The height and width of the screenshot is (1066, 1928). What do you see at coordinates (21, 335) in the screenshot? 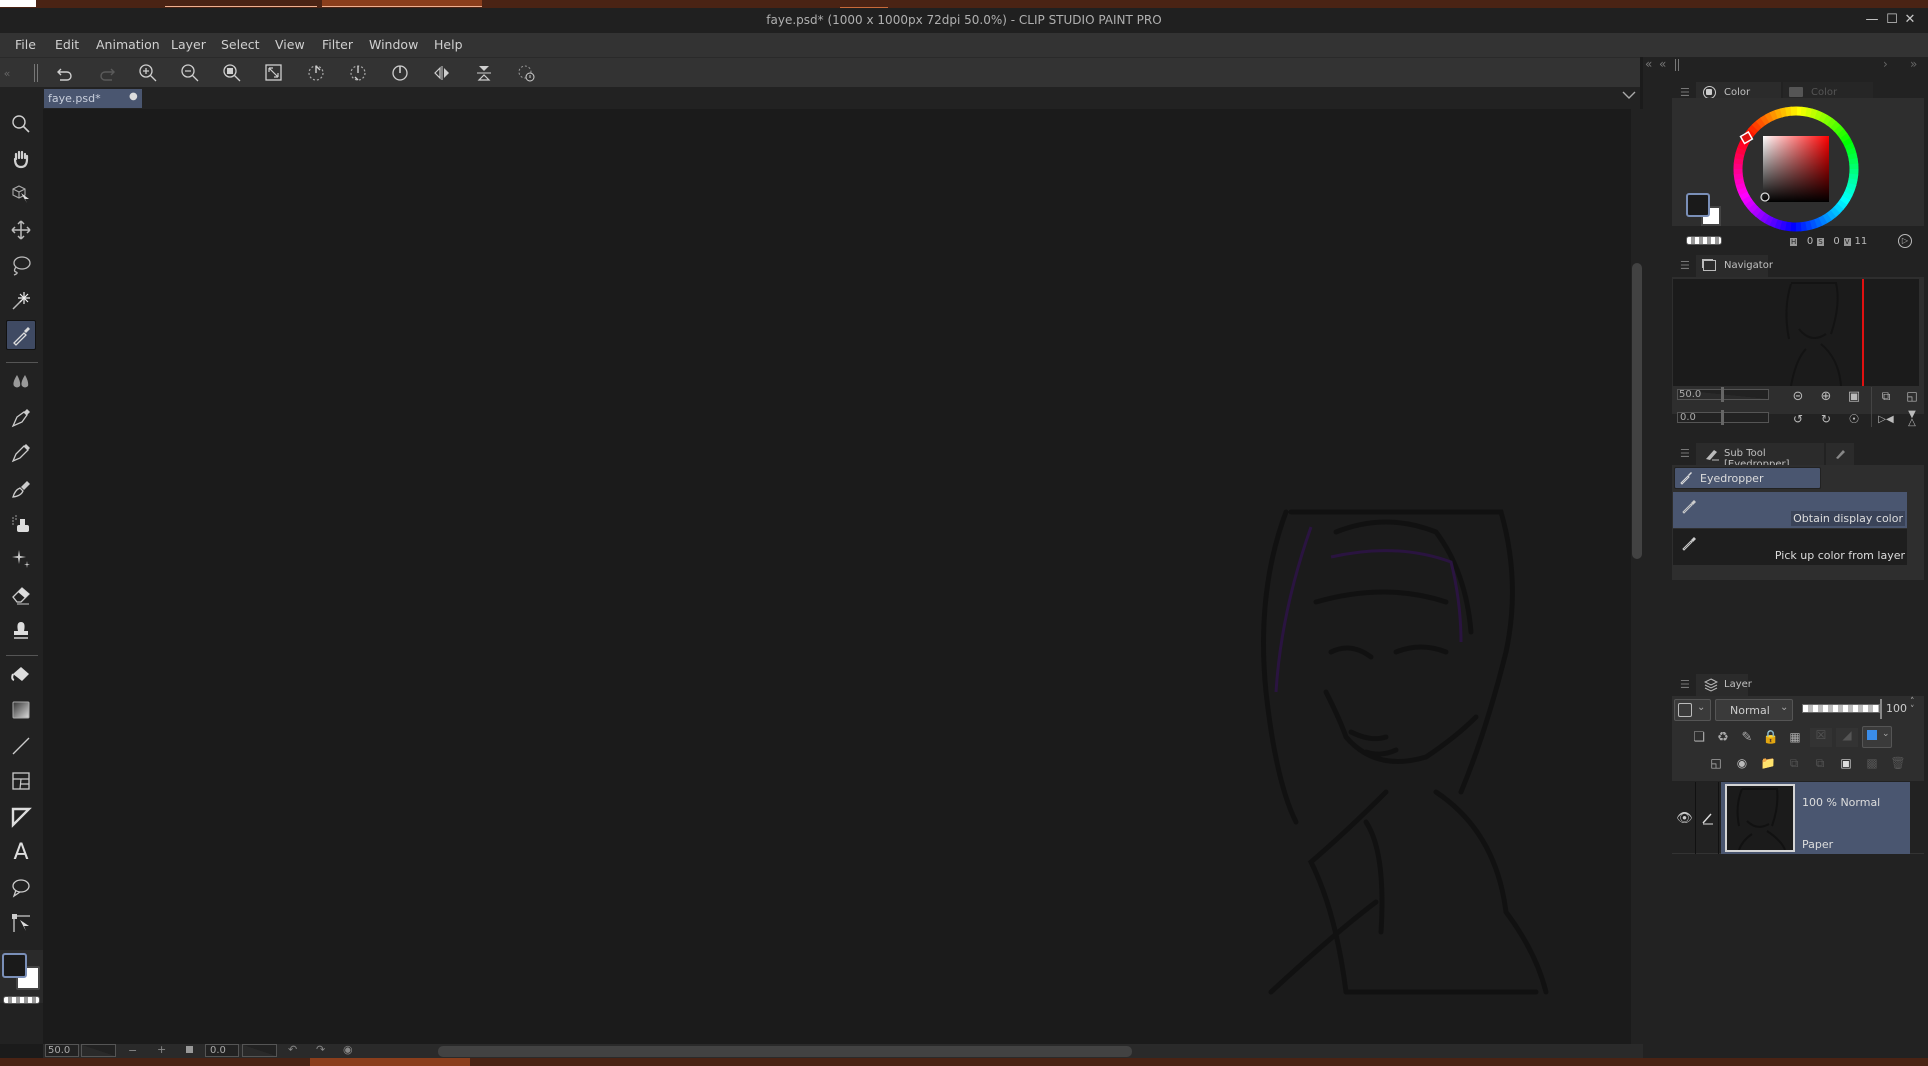
I see `tool-eyedropper` at bounding box center [21, 335].